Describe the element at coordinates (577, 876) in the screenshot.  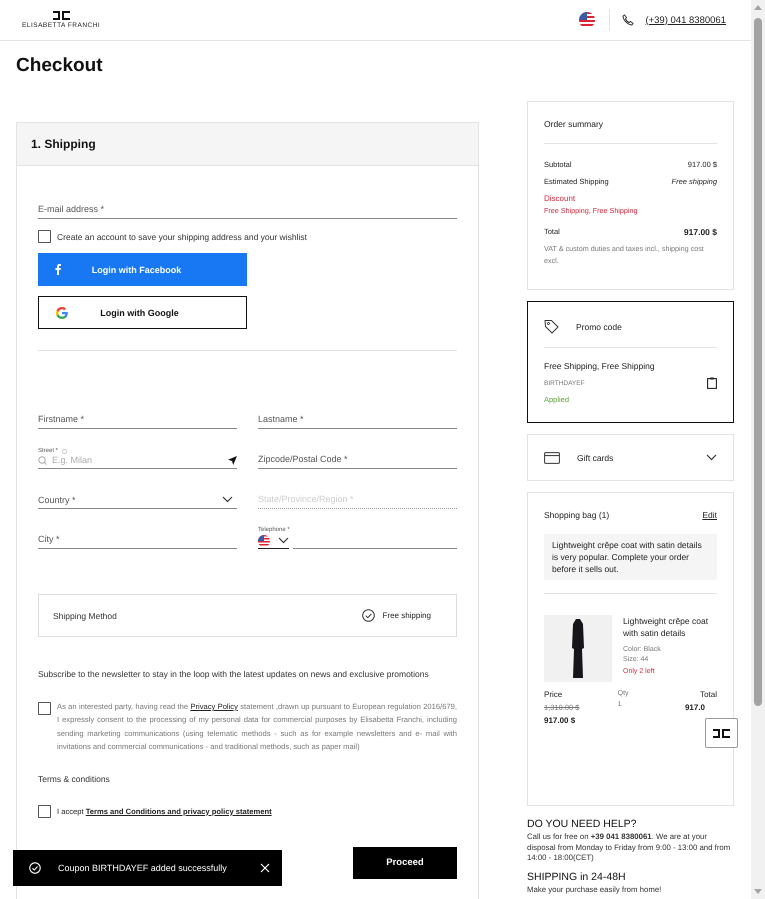
I see `help-heading: SHIPPING in 24-48H` at that location.